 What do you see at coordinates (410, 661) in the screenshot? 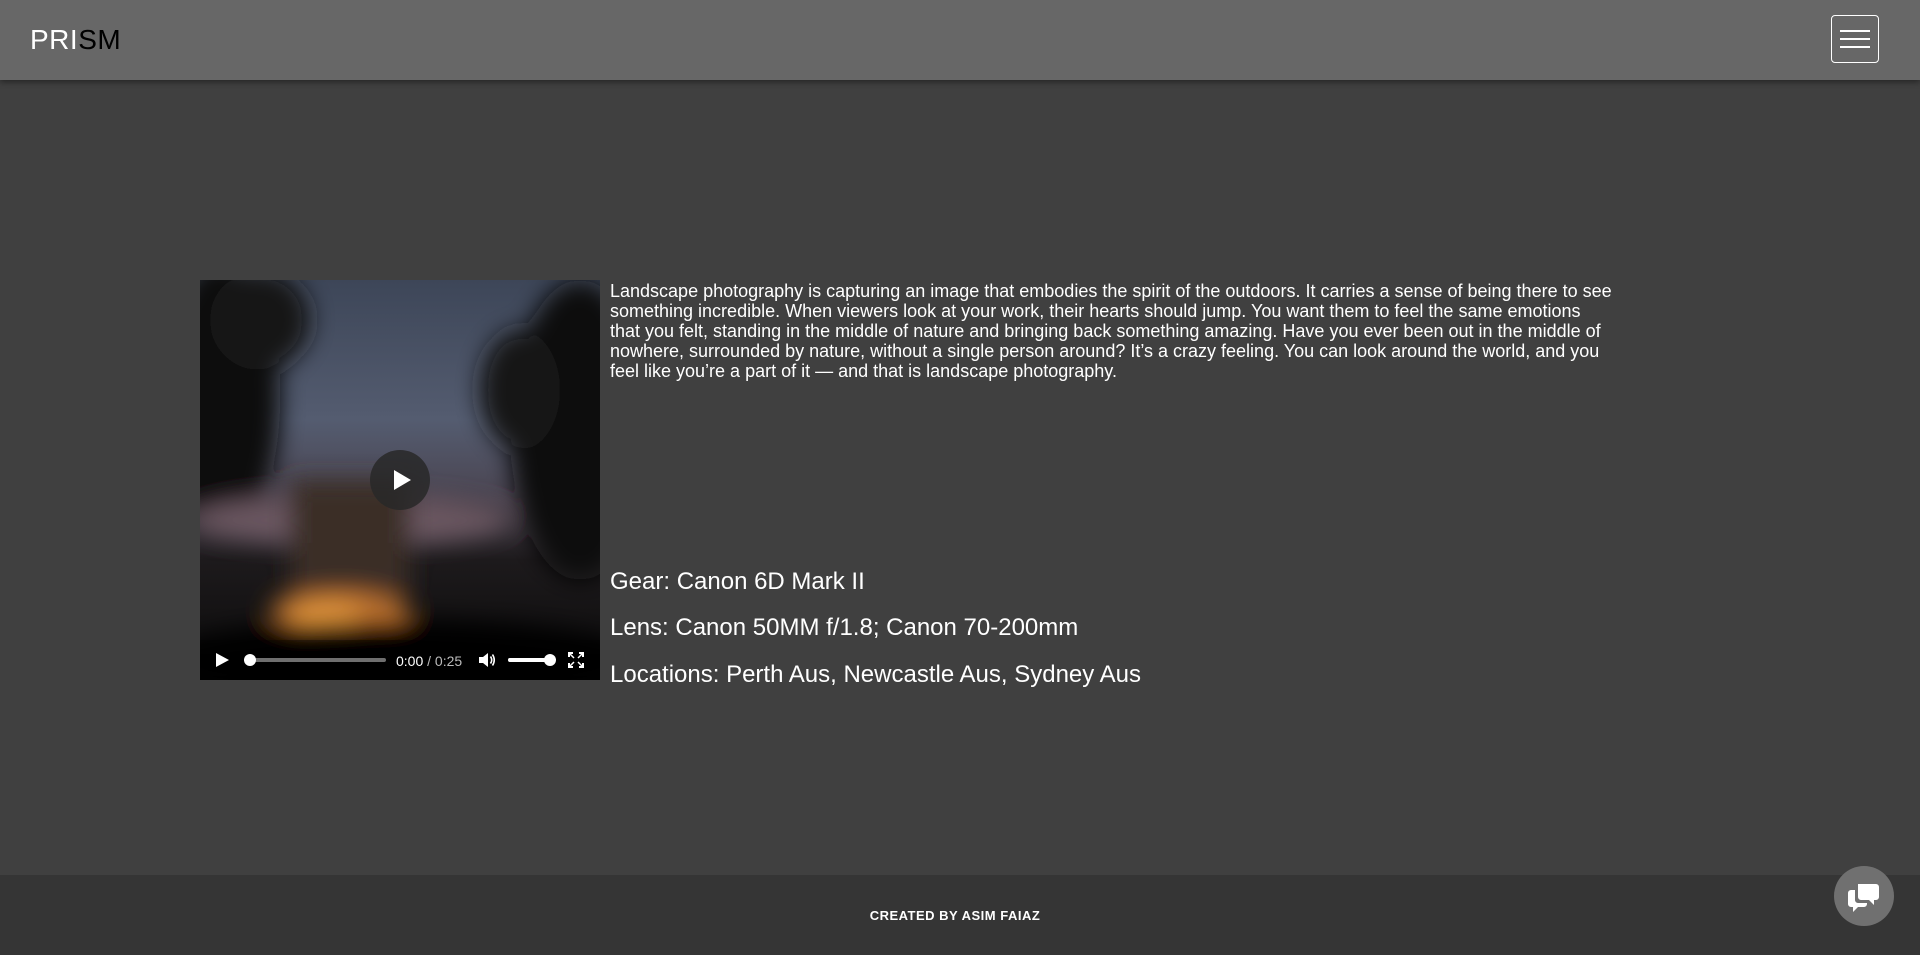
I see `current-time: 0:00` at bounding box center [410, 661].